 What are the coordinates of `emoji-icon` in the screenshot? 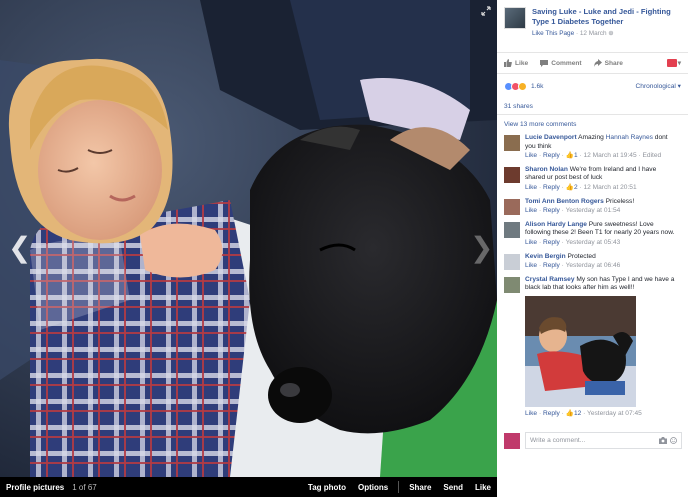 It's located at (673, 440).